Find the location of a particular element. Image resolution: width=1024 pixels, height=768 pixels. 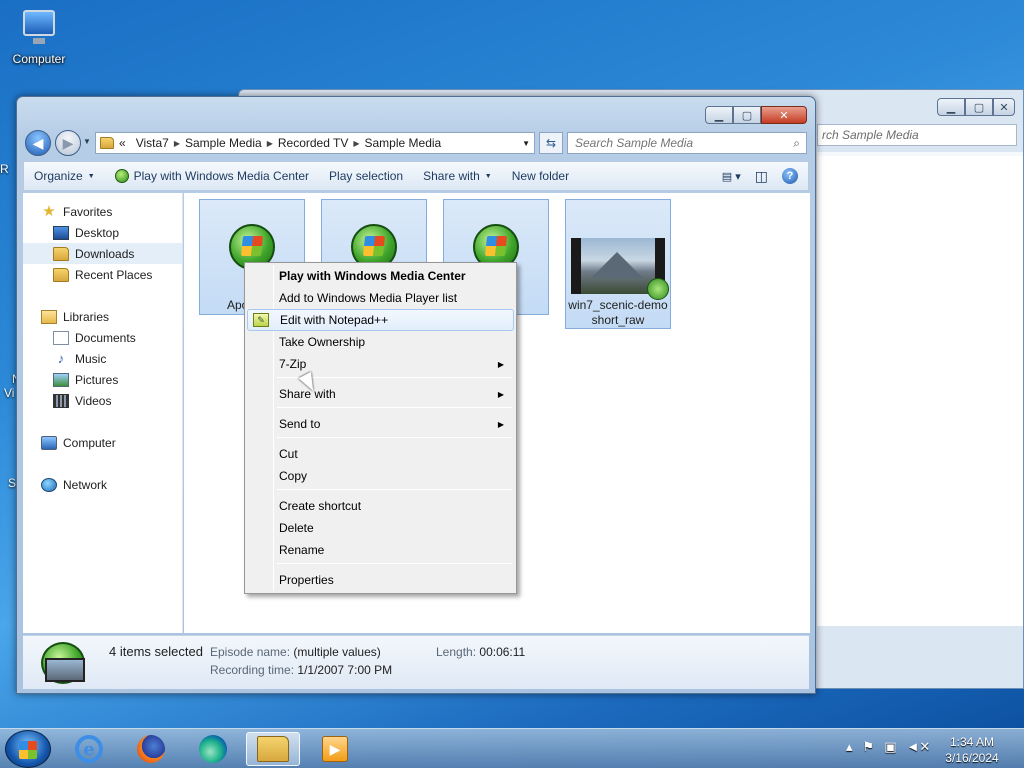

menu-item-label: Edit with Notepad++ is located at coordinates (334, 320).